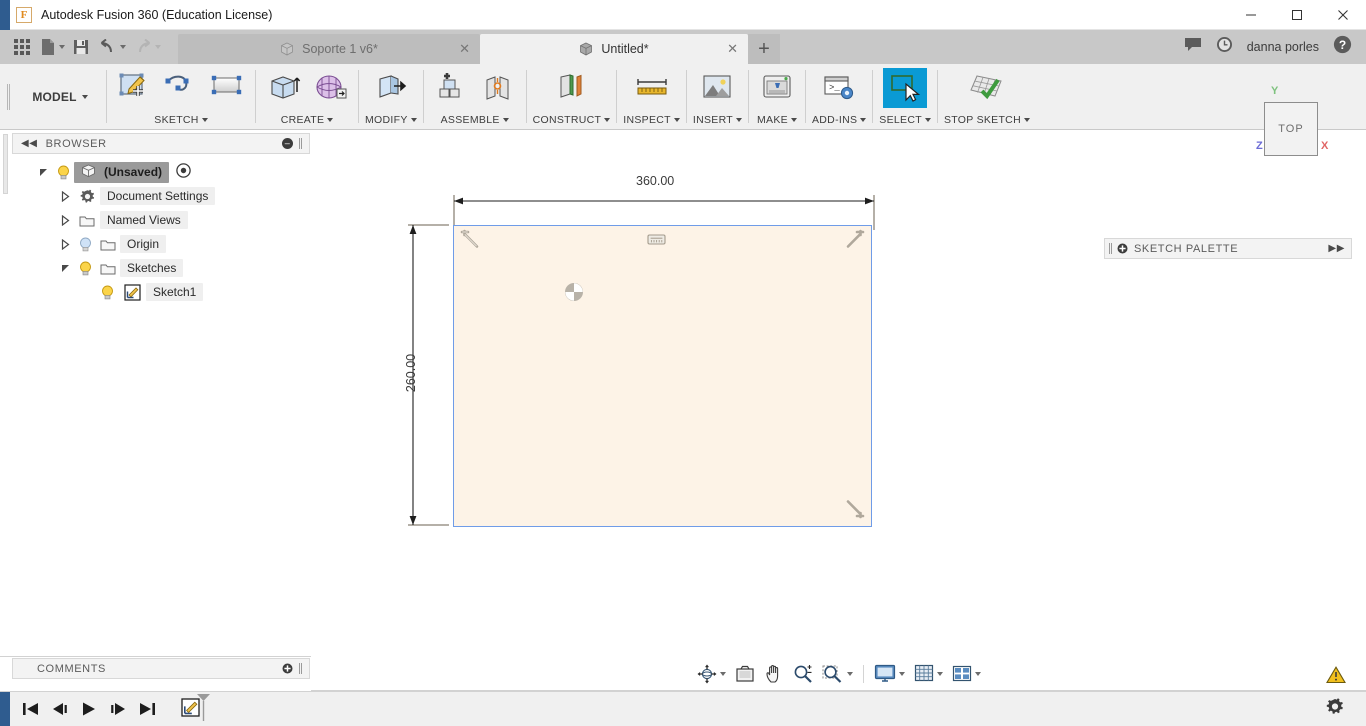 This screenshot has width=1366, height=726. Describe the element at coordinates (227, 88) in the screenshot. I see `rectangle-tool` at that location.